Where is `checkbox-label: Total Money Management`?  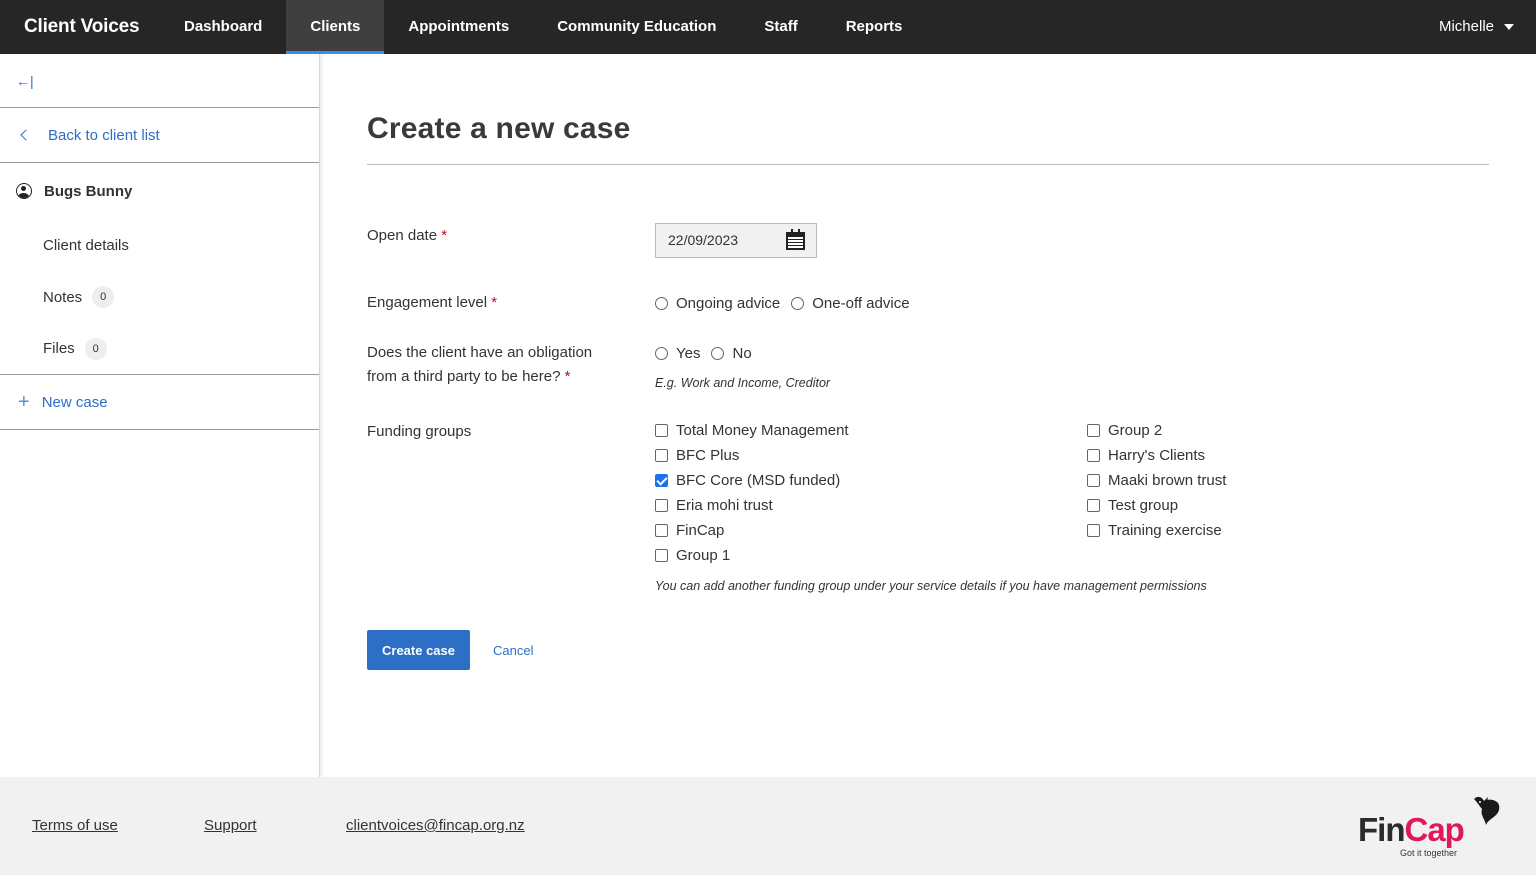 checkbox-label: Total Money Management is located at coordinates (762, 430).